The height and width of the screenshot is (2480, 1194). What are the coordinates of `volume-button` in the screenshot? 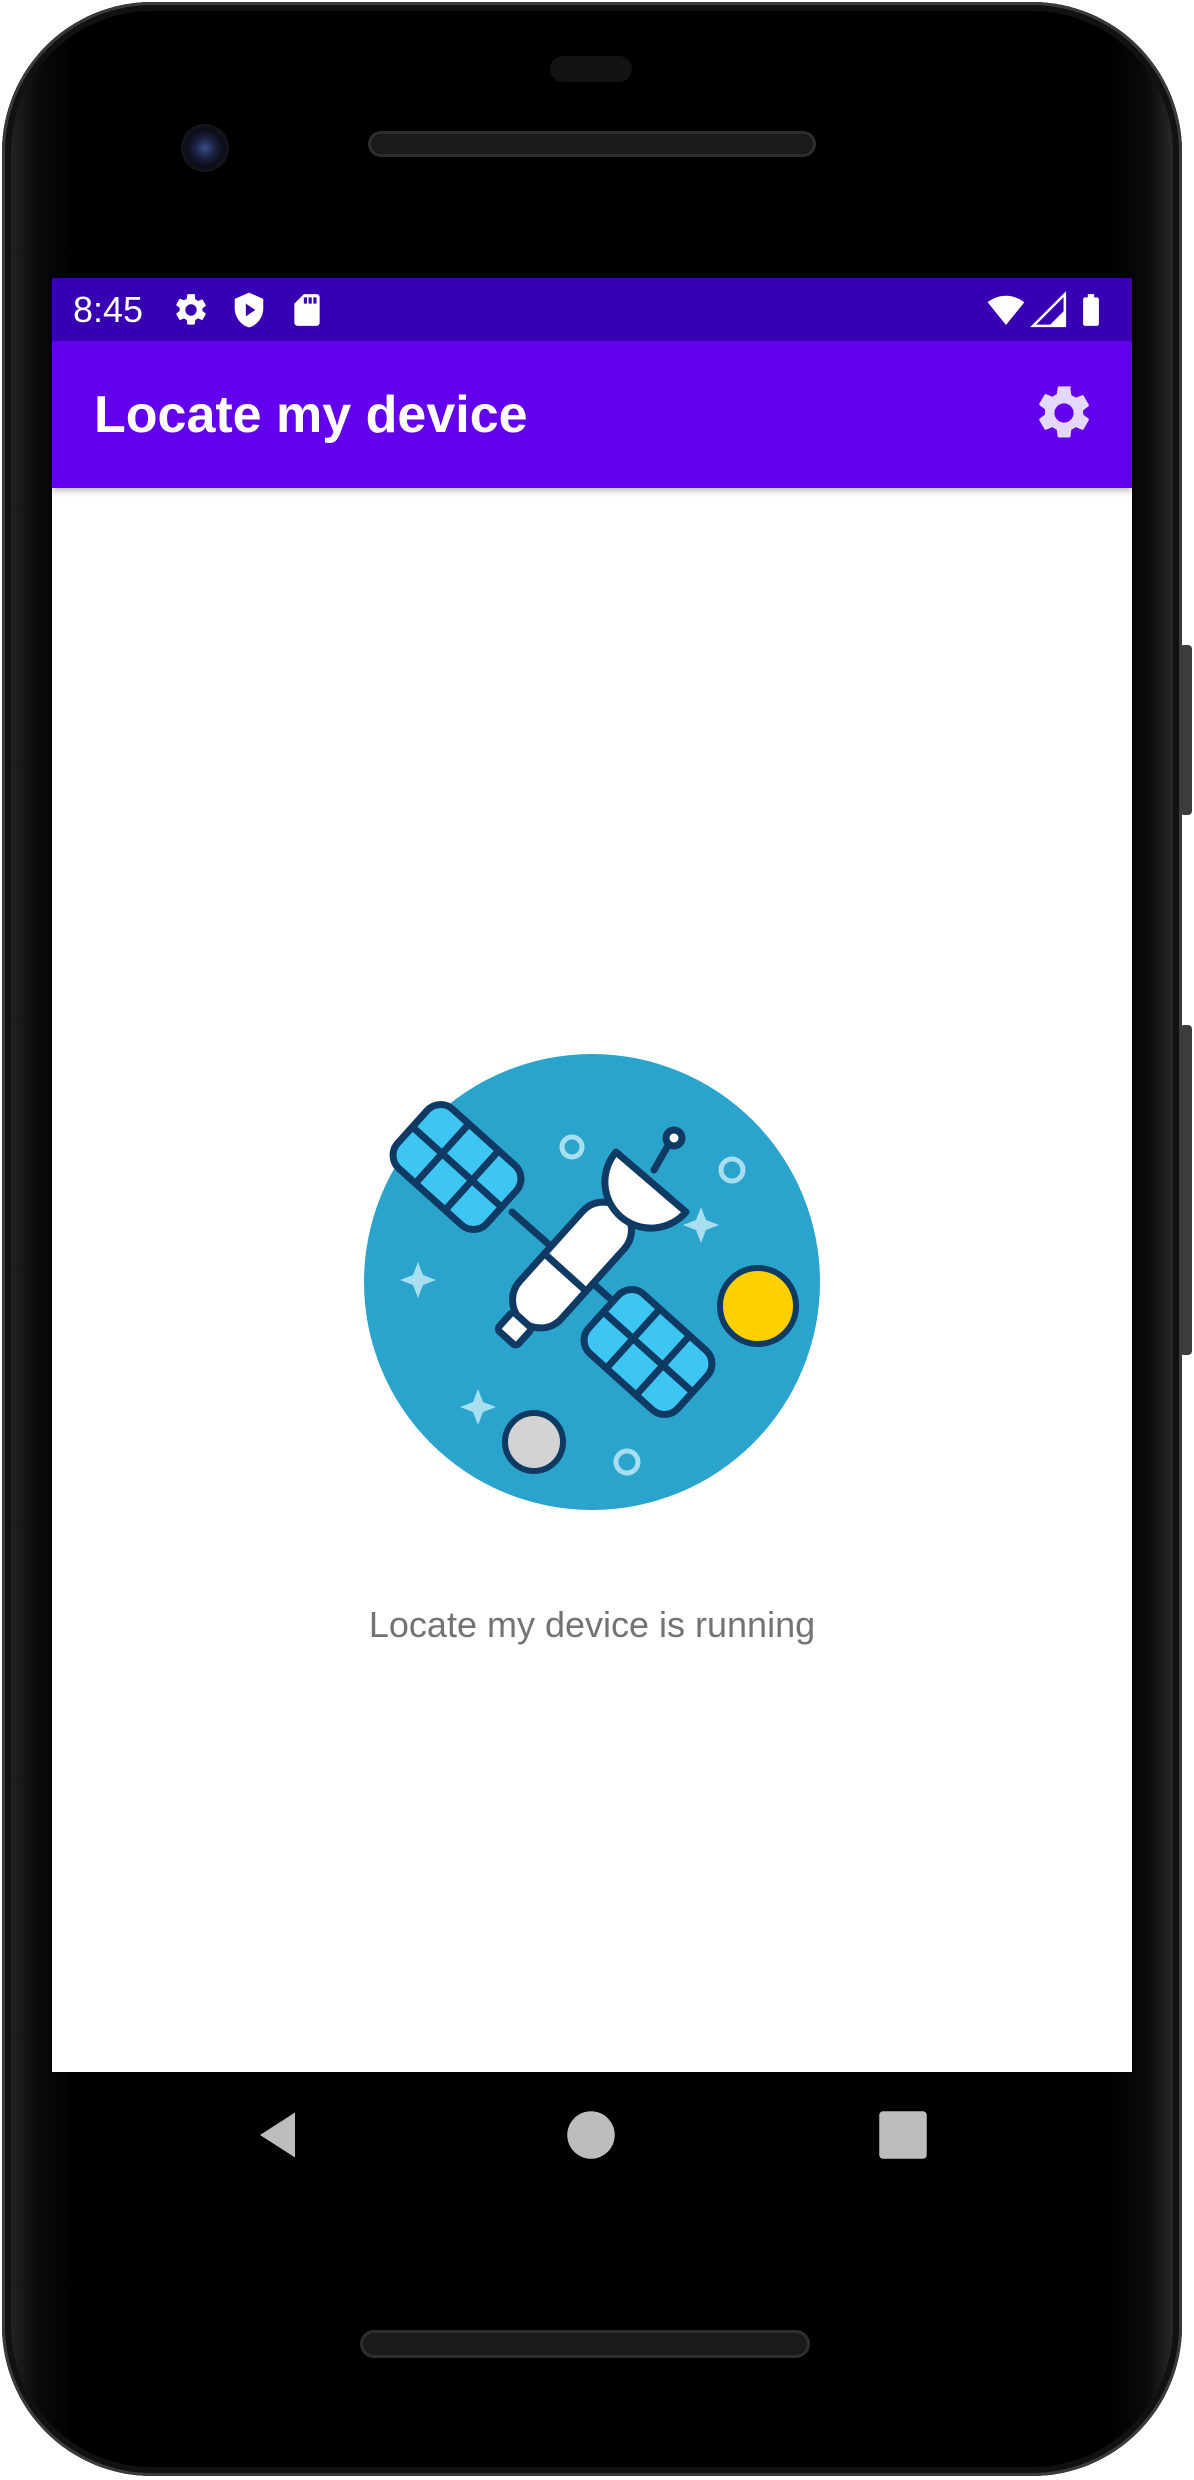 It's located at (1186, 1190).